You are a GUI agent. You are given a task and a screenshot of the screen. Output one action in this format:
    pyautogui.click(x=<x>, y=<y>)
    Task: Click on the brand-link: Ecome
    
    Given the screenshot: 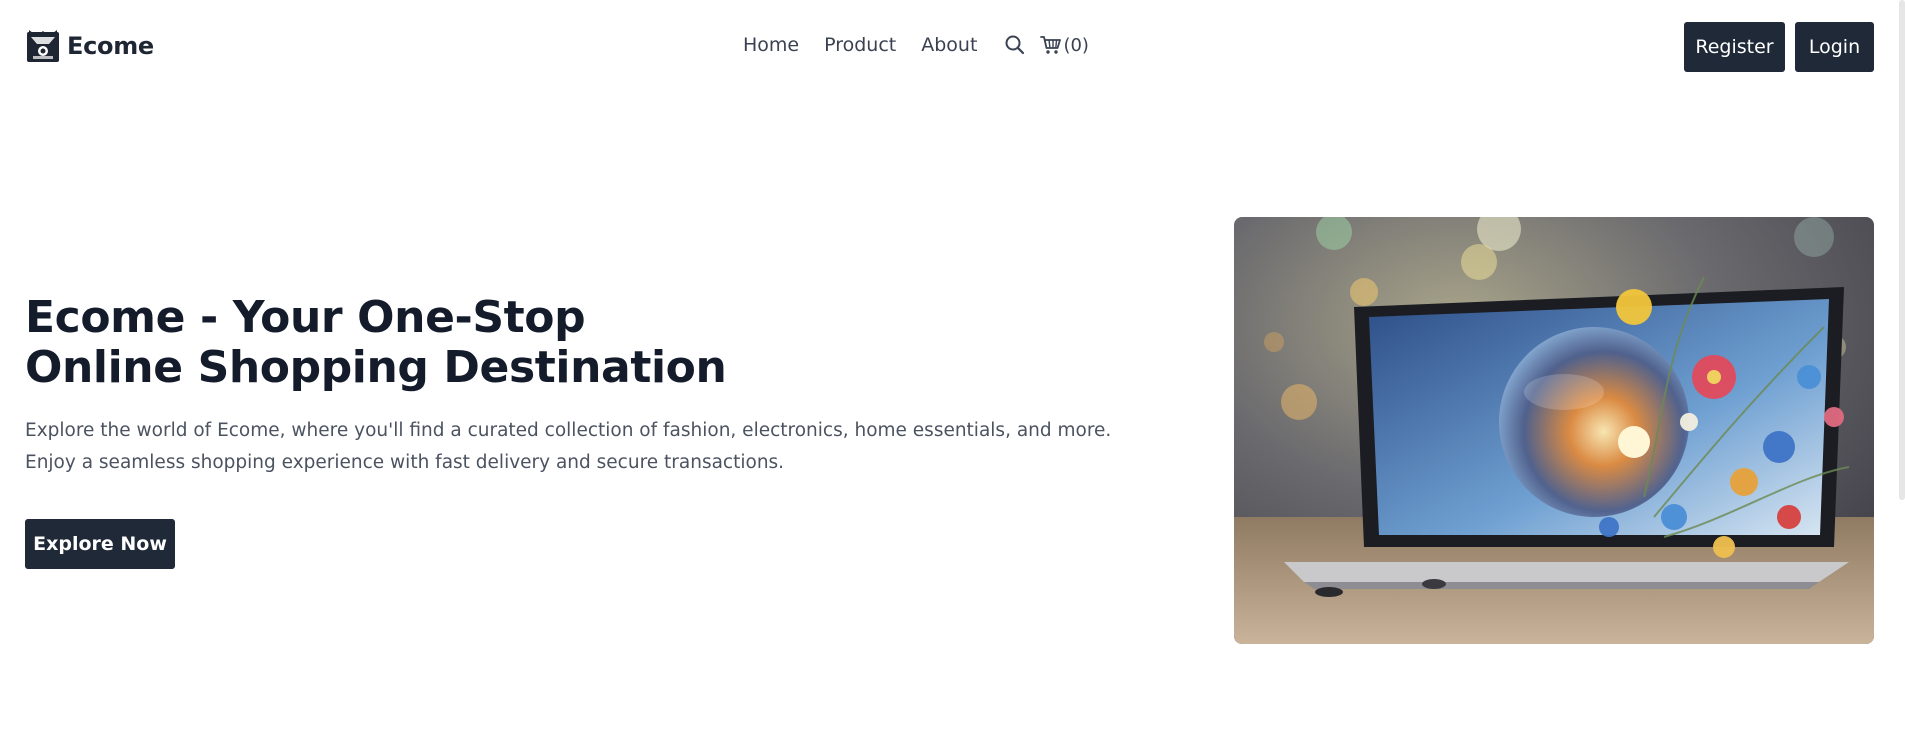 What is the action you would take?
    pyautogui.click(x=89, y=46)
    